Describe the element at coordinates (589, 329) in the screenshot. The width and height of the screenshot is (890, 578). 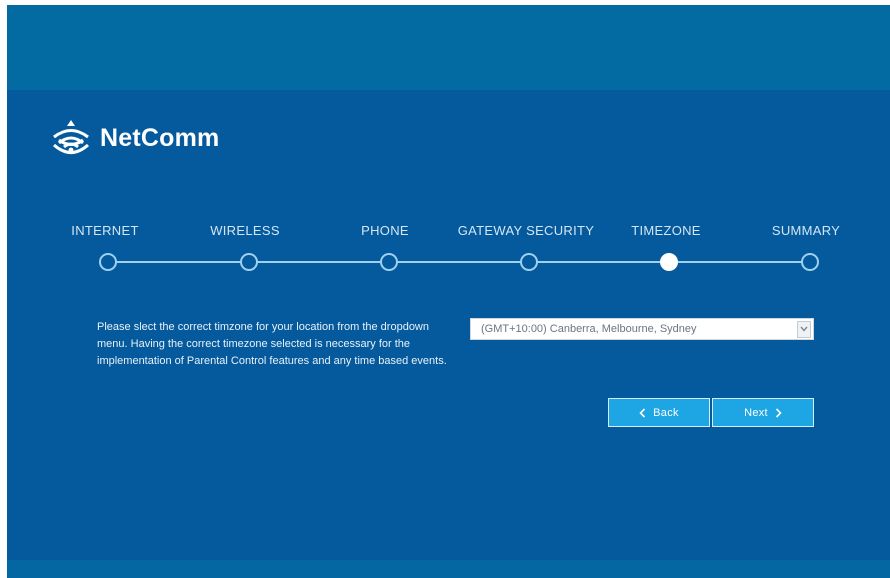
I see `timezone-selected-value: (GMT+10:00) Canberra, Melbourne, Sydney` at that location.